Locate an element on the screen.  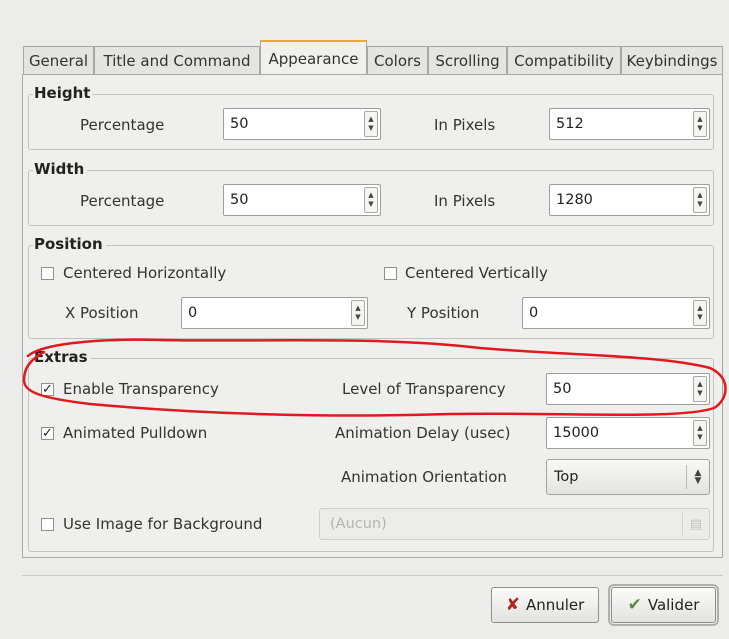
red-annotation-outline is located at coordinates (374, 377).